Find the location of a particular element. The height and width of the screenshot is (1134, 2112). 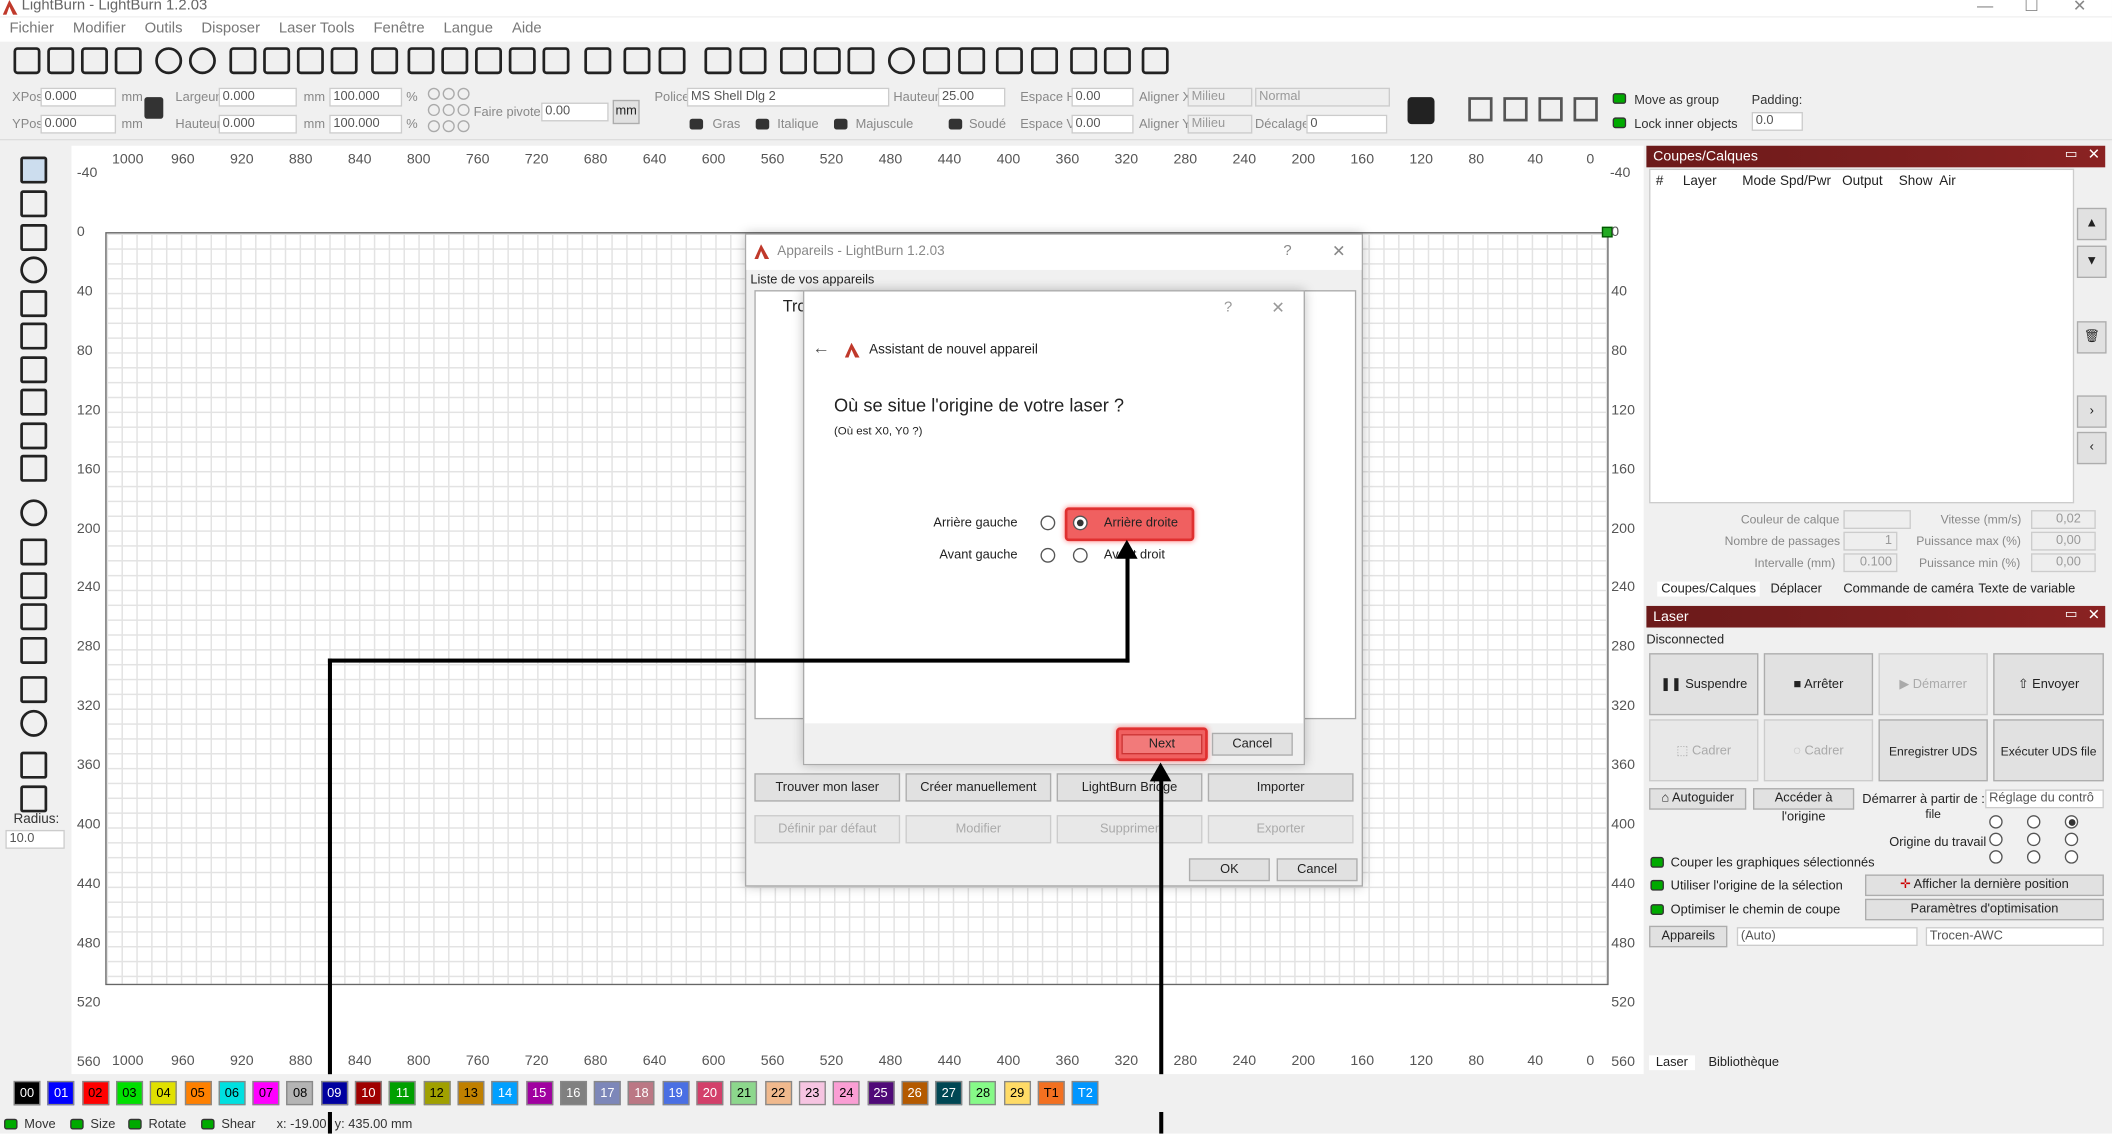

mm-button: mm is located at coordinates (626, 112).